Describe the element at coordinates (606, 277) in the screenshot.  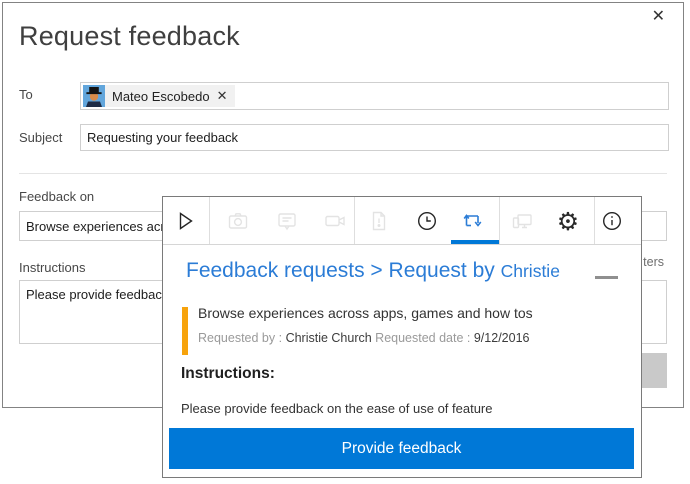
I see `minimize-icon` at that location.